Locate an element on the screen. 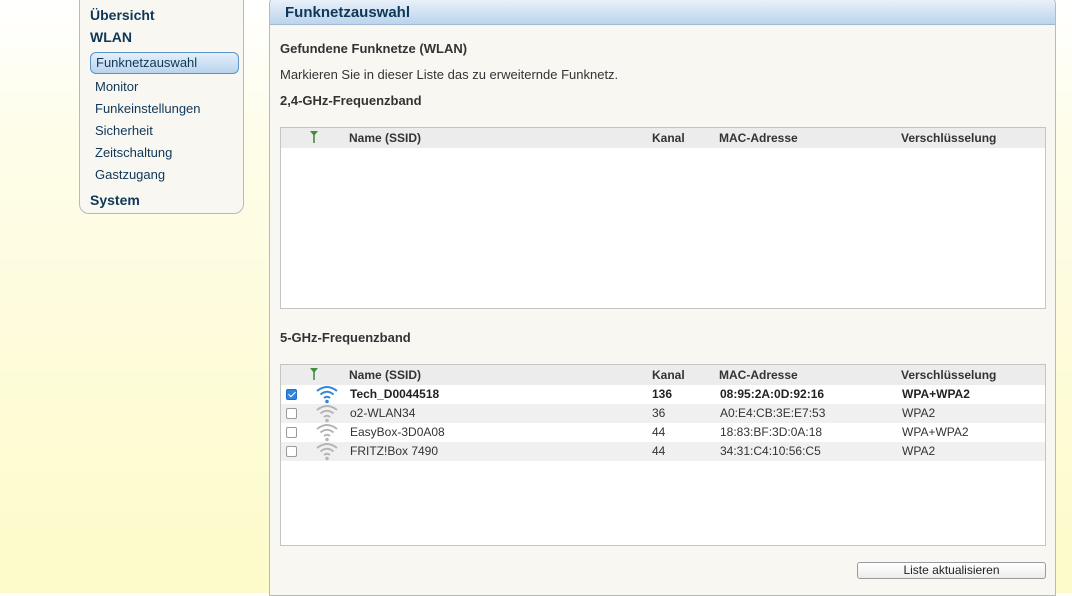  network-ssid: Tech_D0044518 is located at coordinates (395, 394).